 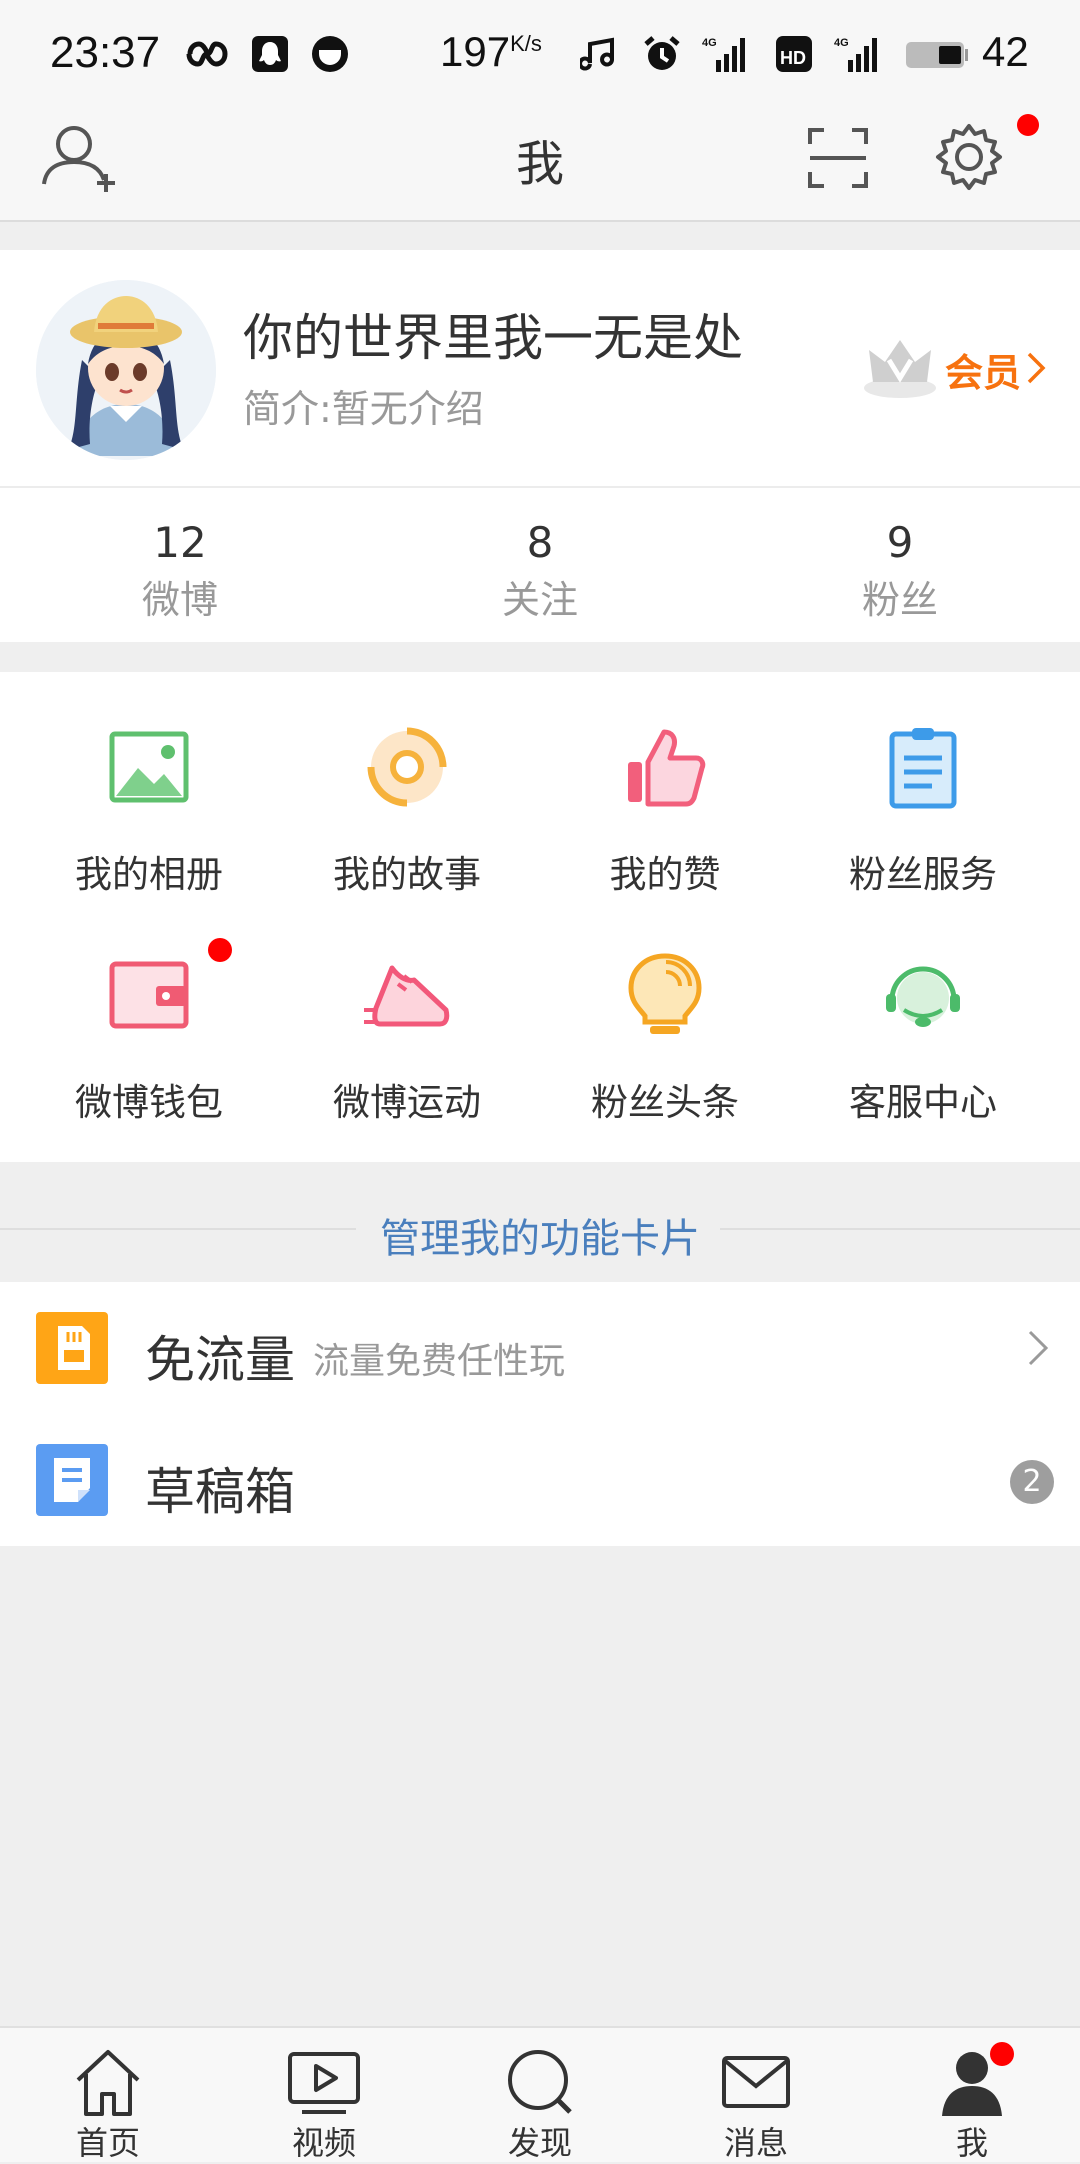 I want to click on story-icon, so click(x=407, y=767).